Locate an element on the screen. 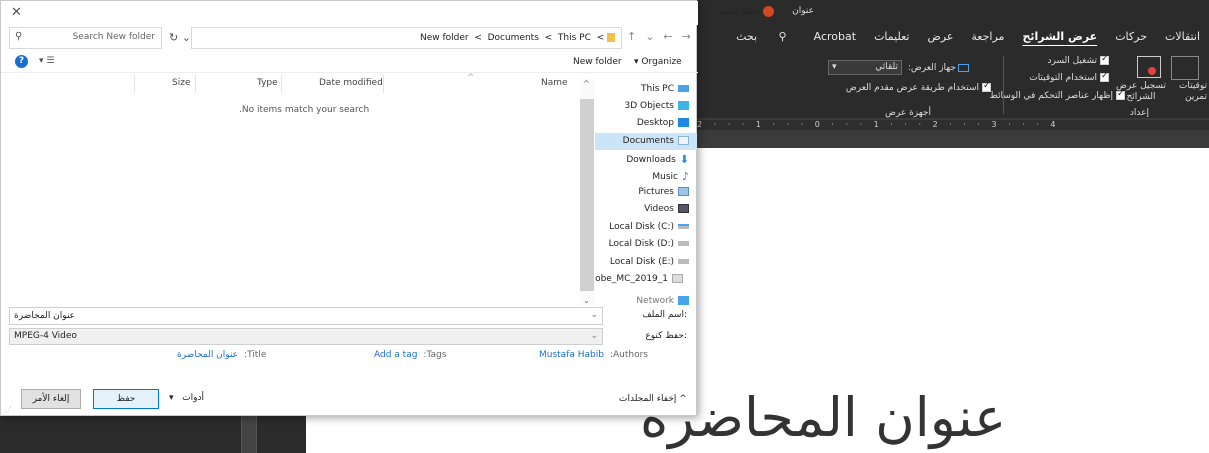  nav-item-network: Network is located at coordinates (662, 300).